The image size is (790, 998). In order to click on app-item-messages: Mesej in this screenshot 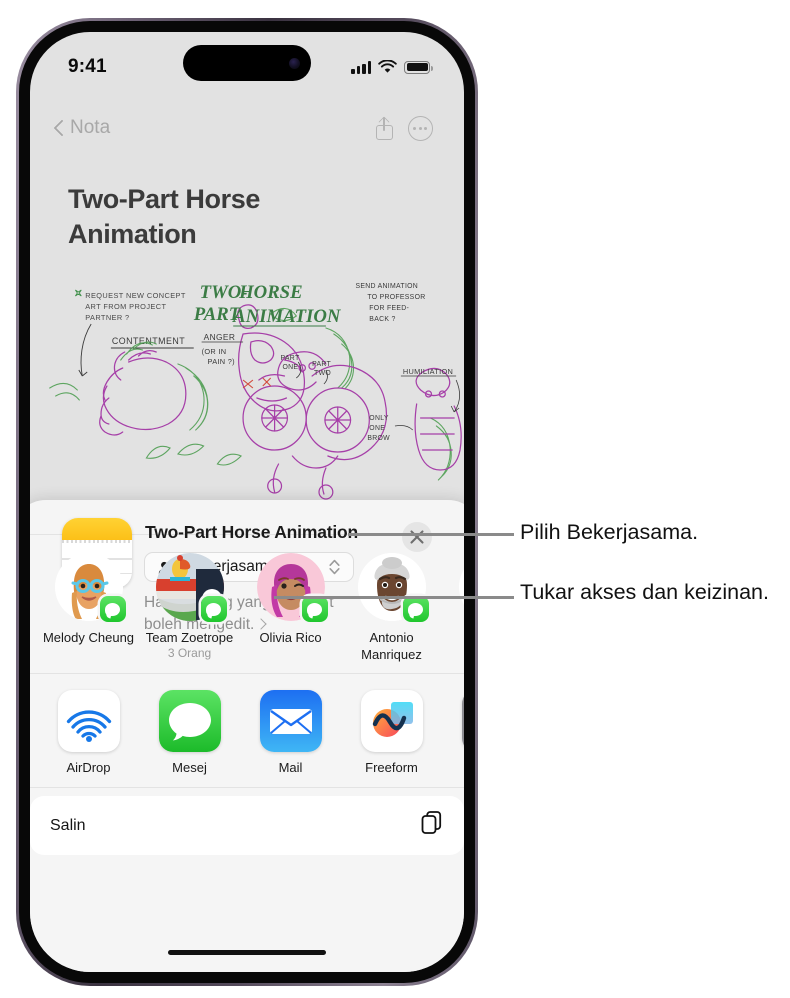, I will do `click(189, 733)`.